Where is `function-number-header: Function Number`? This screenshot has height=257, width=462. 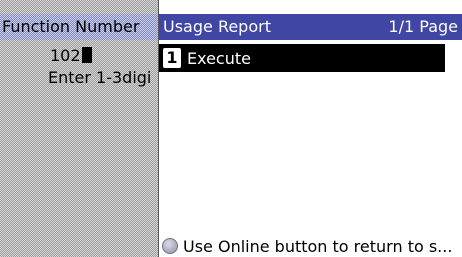 function-number-header: Function Number is located at coordinates (79, 27).